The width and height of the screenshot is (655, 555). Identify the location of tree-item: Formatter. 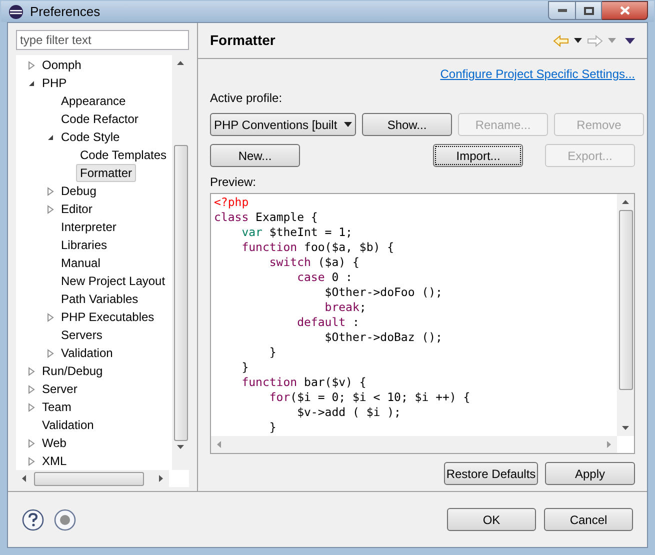
(106, 173).